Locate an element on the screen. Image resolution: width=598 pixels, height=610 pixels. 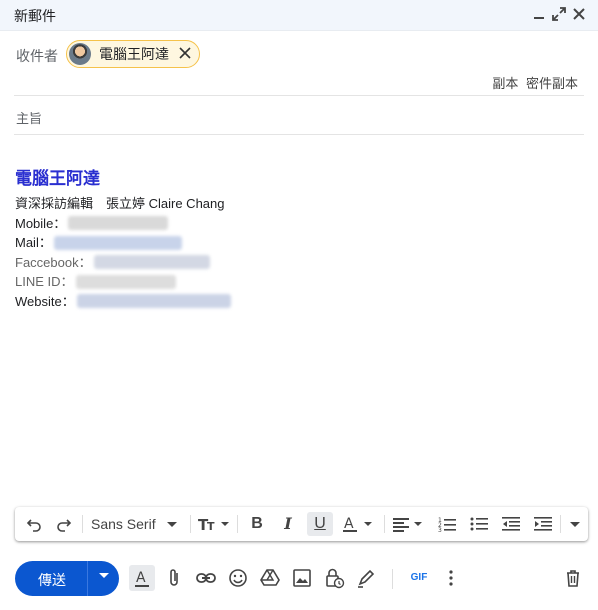
window-title: 新郵件 is located at coordinates (35, 16).